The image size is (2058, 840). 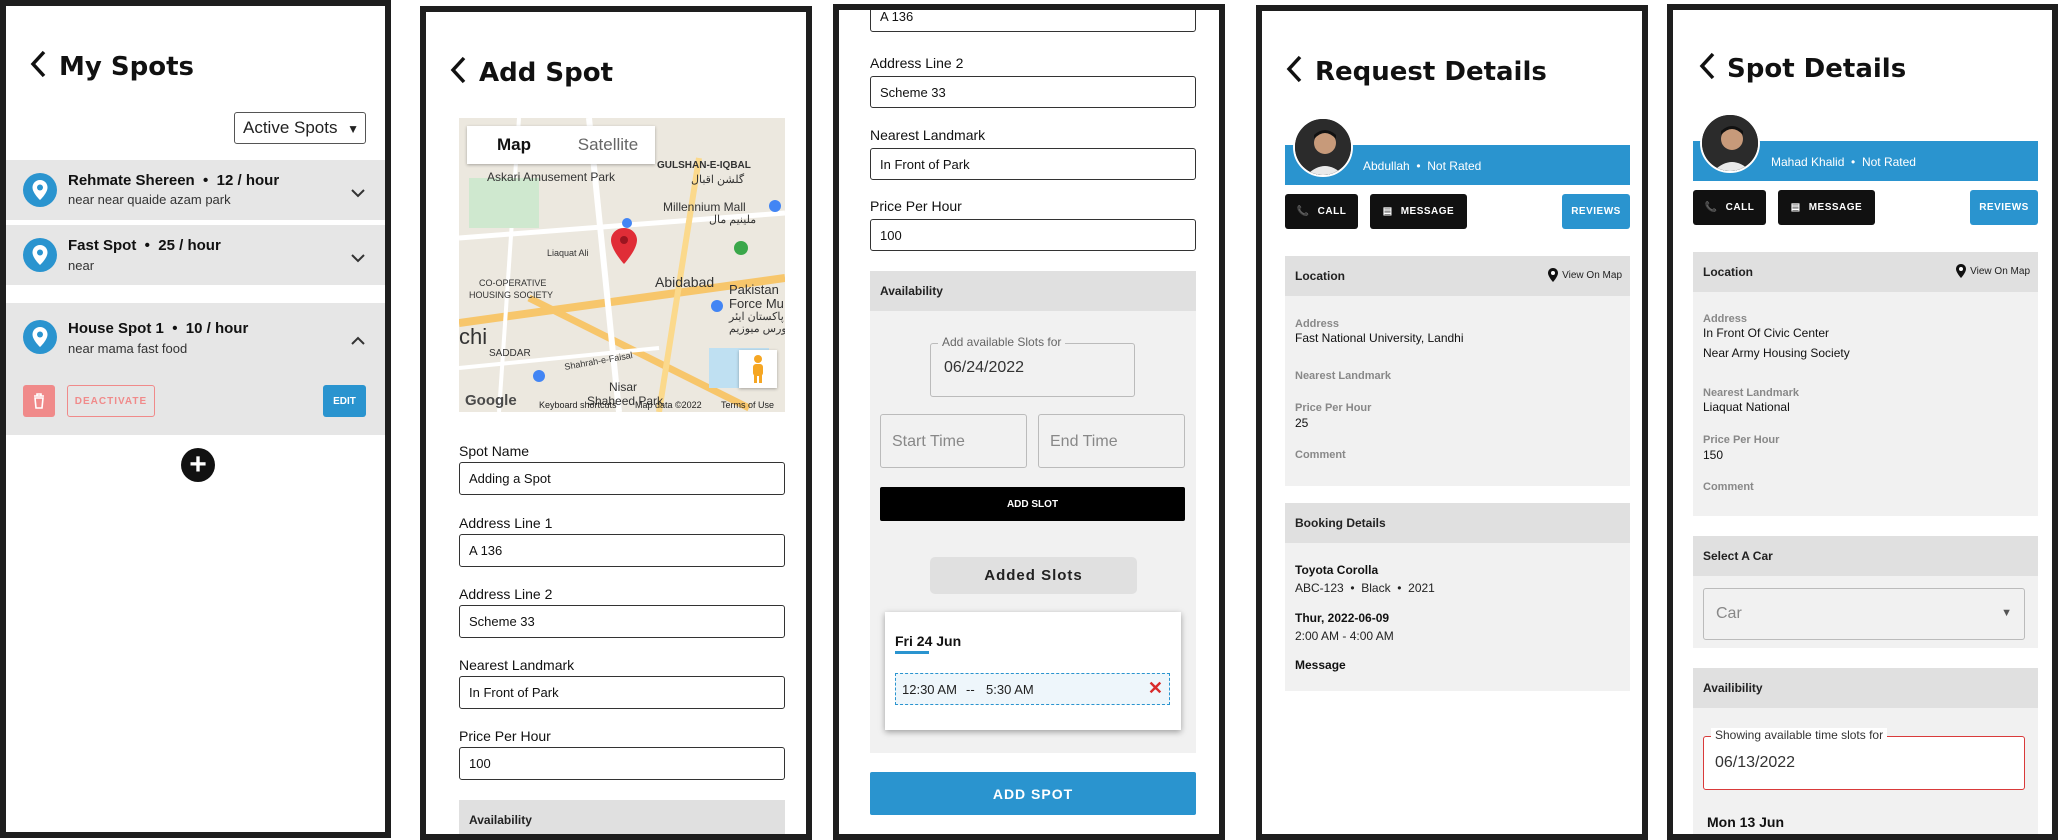 I want to click on spot-address: near mama fast food, so click(x=128, y=348).